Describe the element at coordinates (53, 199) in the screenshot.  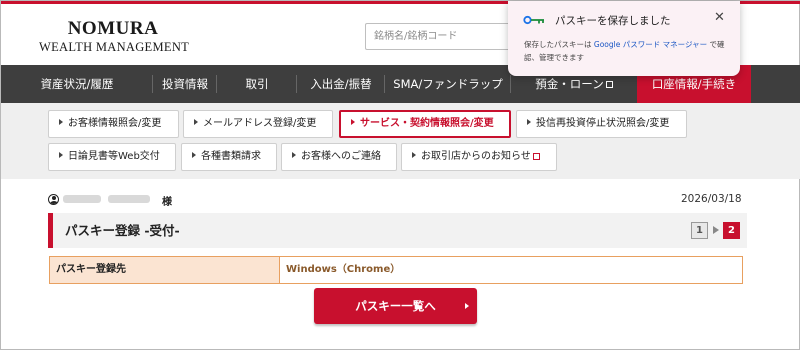
I see `user-icon` at that location.